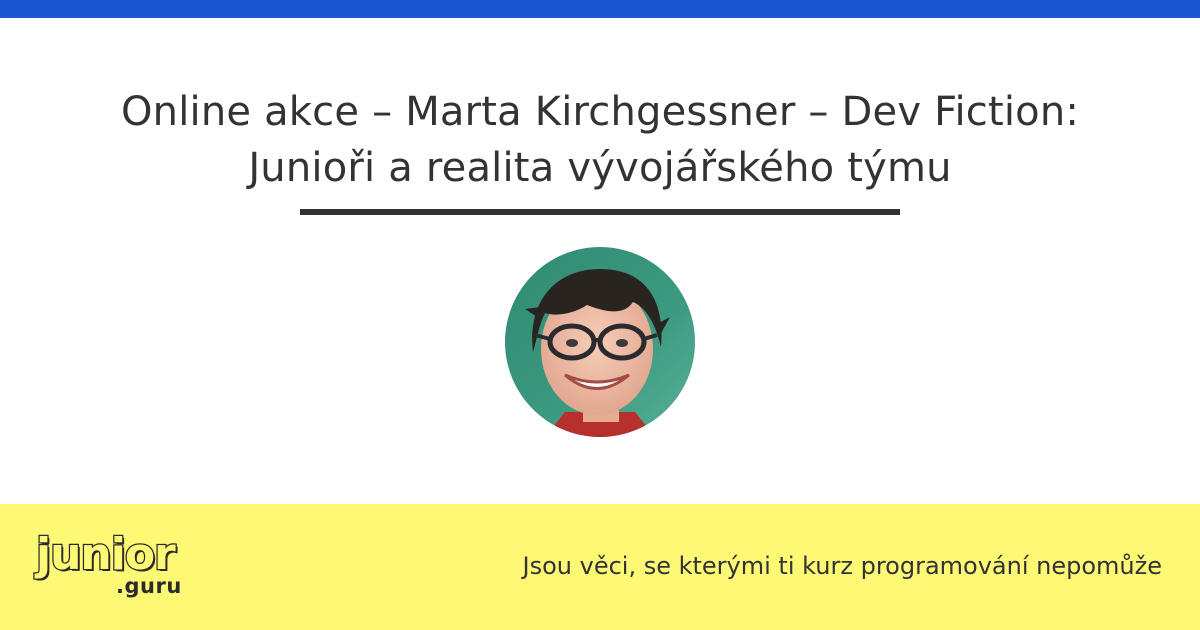 The image size is (1200, 630). What do you see at coordinates (106, 554) in the screenshot?
I see `logo-wordmark: junior` at bounding box center [106, 554].